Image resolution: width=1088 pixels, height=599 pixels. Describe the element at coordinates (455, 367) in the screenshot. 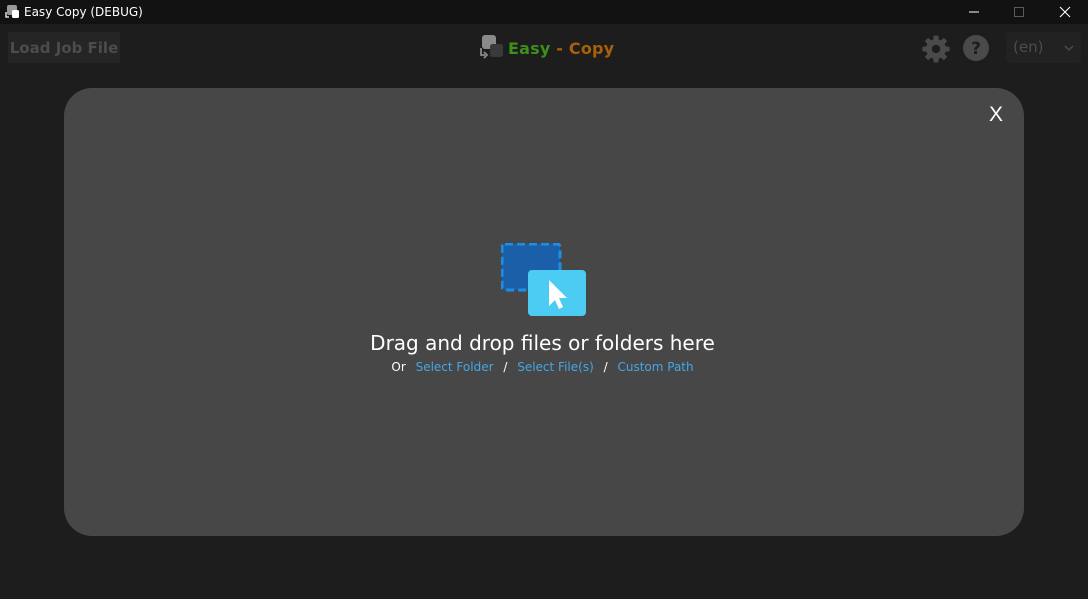

I see `select-folder-link: Select Folder` at that location.